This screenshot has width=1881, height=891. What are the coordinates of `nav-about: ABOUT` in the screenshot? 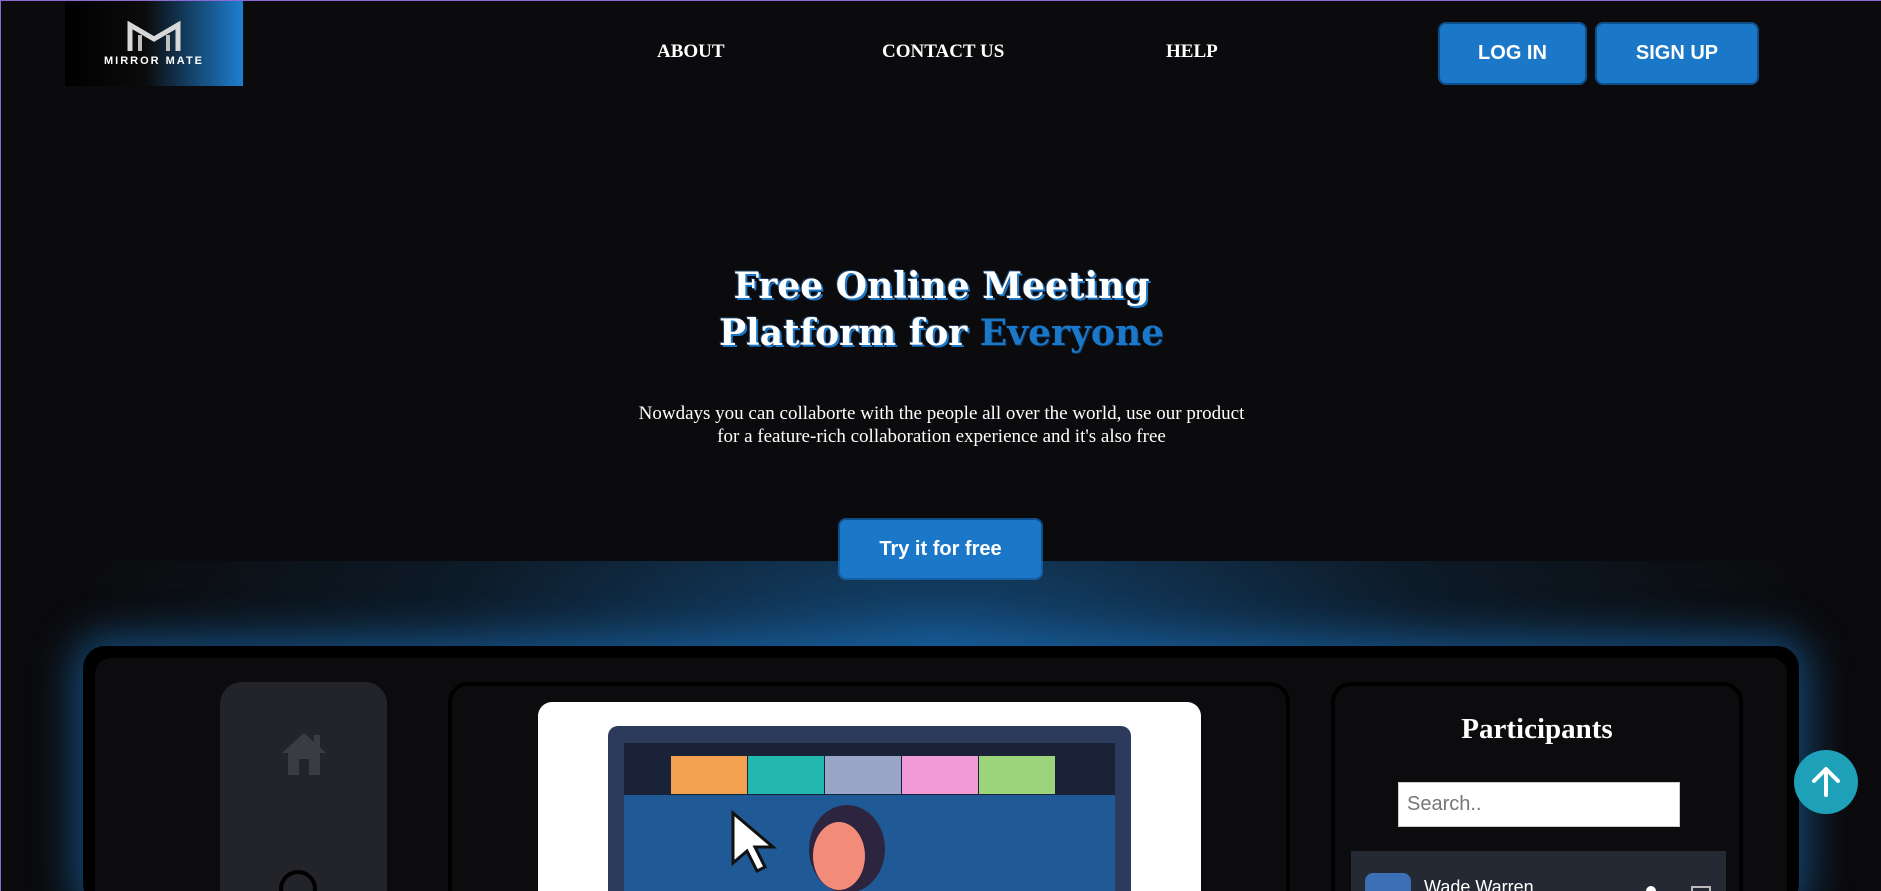 It's located at (691, 52).